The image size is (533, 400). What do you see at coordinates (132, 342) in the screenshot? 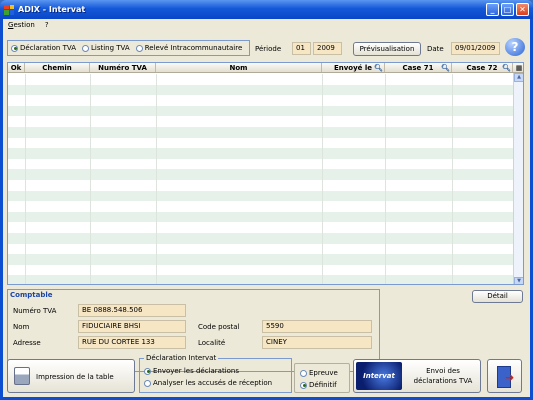
I see `adresse-field: RUE DU CORTEE 133` at bounding box center [132, 342].